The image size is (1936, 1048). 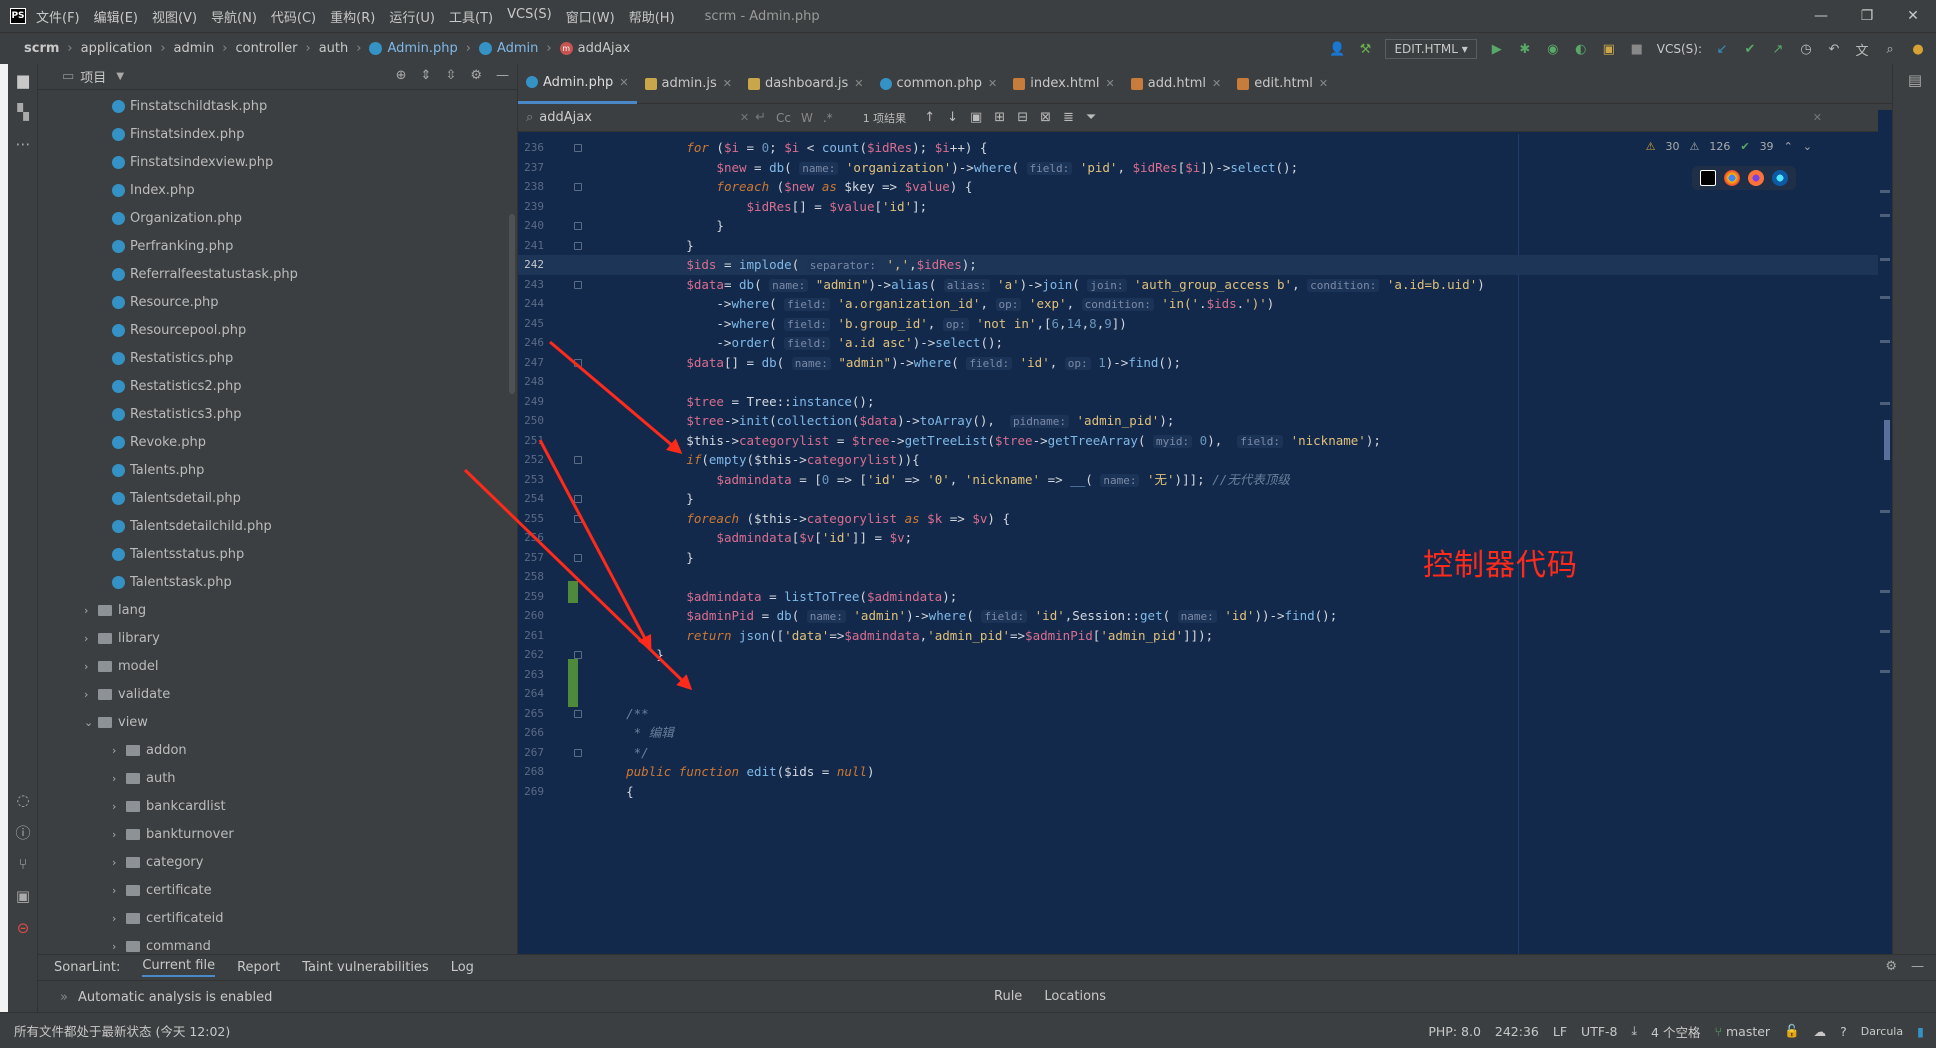 I want to click on clear-icon: ✕, so click(x=744, y=117).